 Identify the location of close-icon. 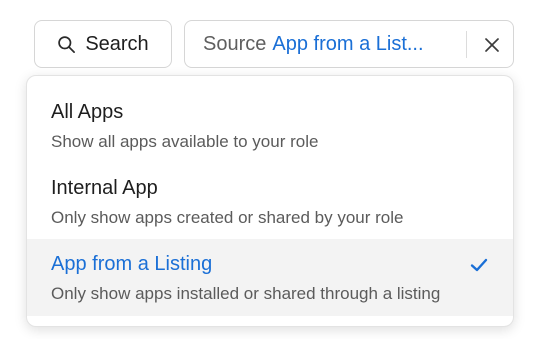
(492, 45).